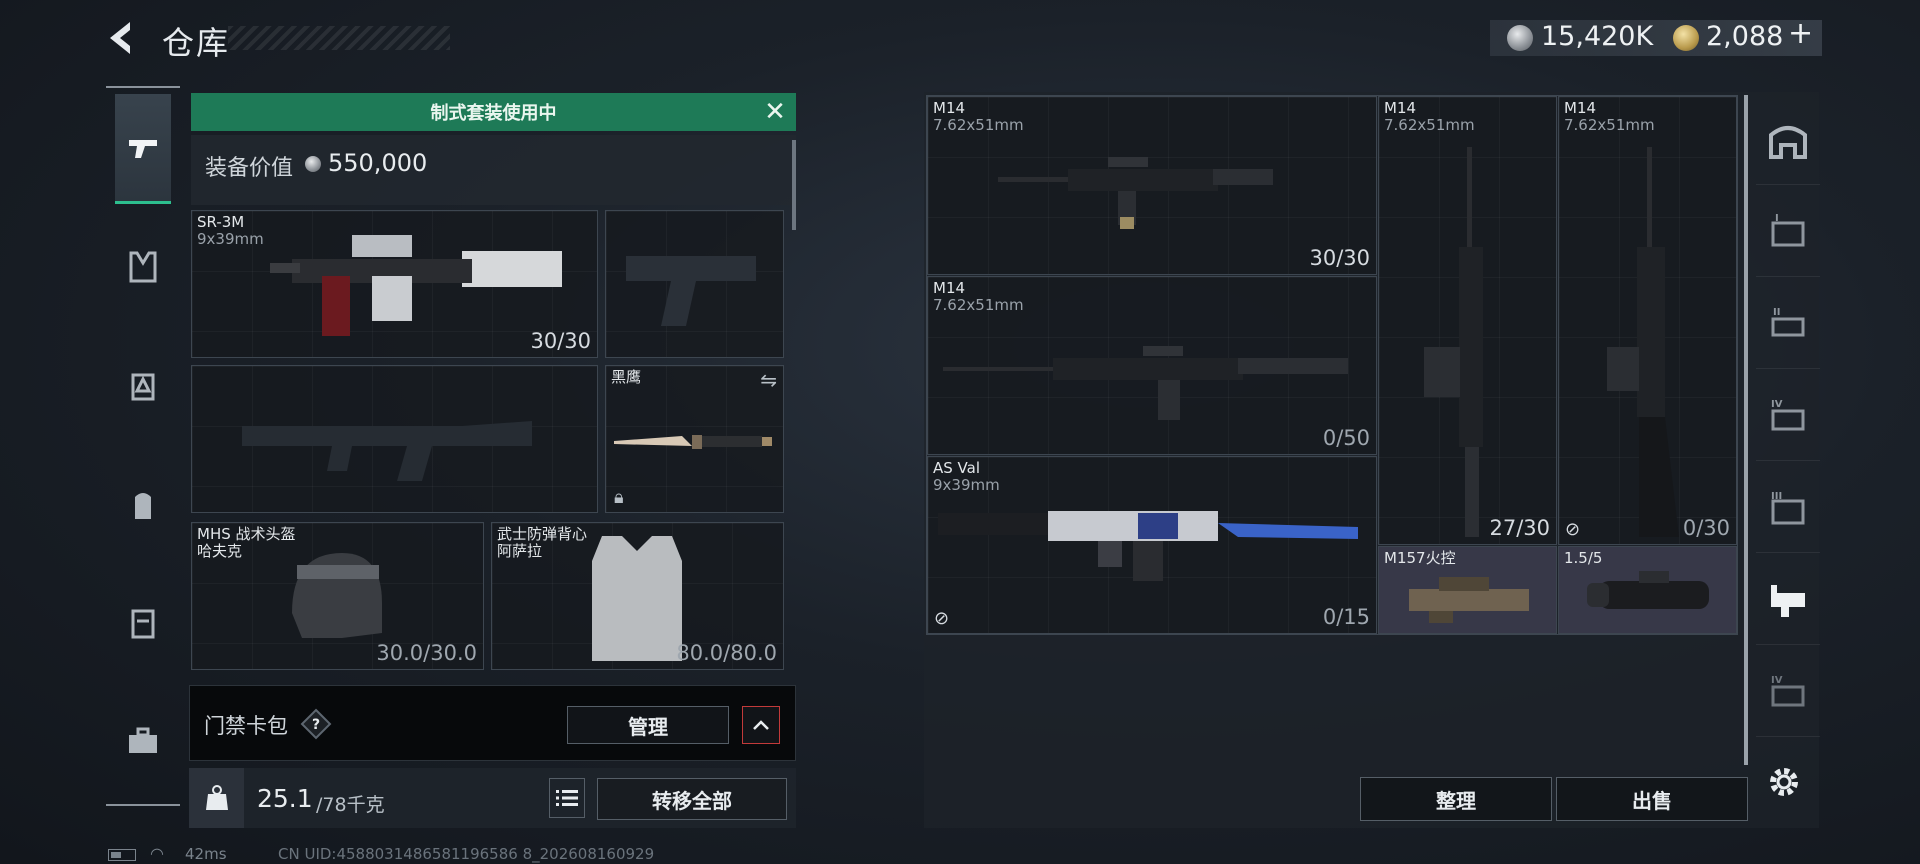 This screenshot has height=864, width=1920. What do you see at coordinates (1573, 529) in the screenshot?
I see `no-insurance-icon: ⊘` at bounding box center [1573, 529].